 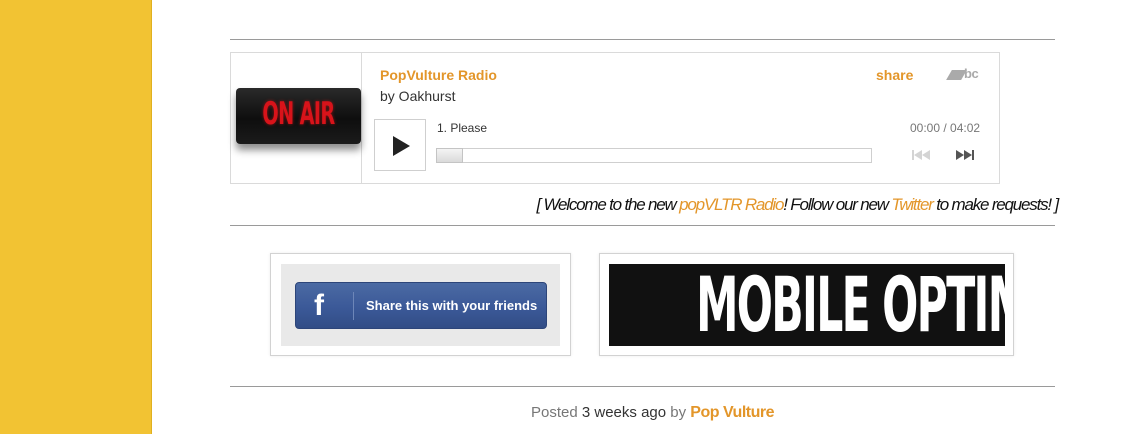 I want to click on by-label: by, so click(x=678, y=412).